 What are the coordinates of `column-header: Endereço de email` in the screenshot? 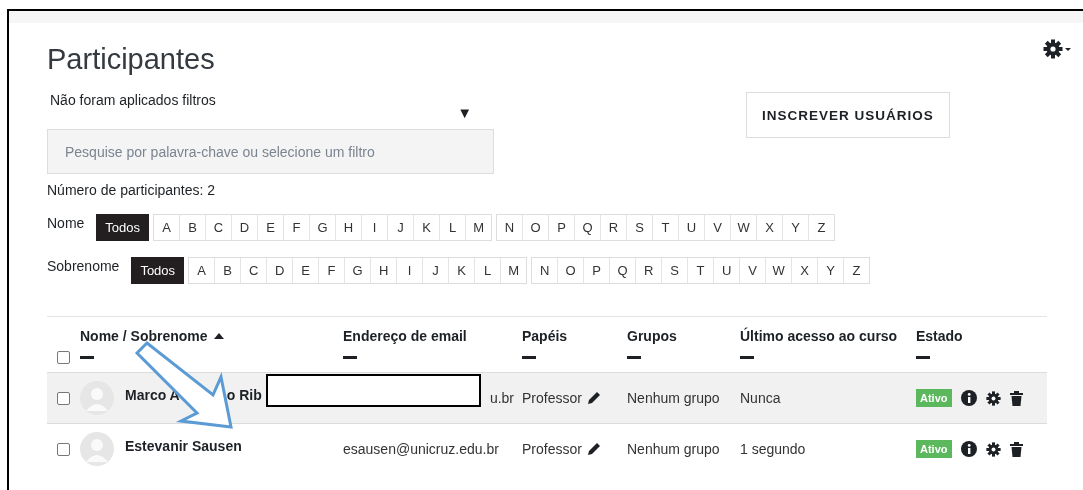 It's located at (405, 336).